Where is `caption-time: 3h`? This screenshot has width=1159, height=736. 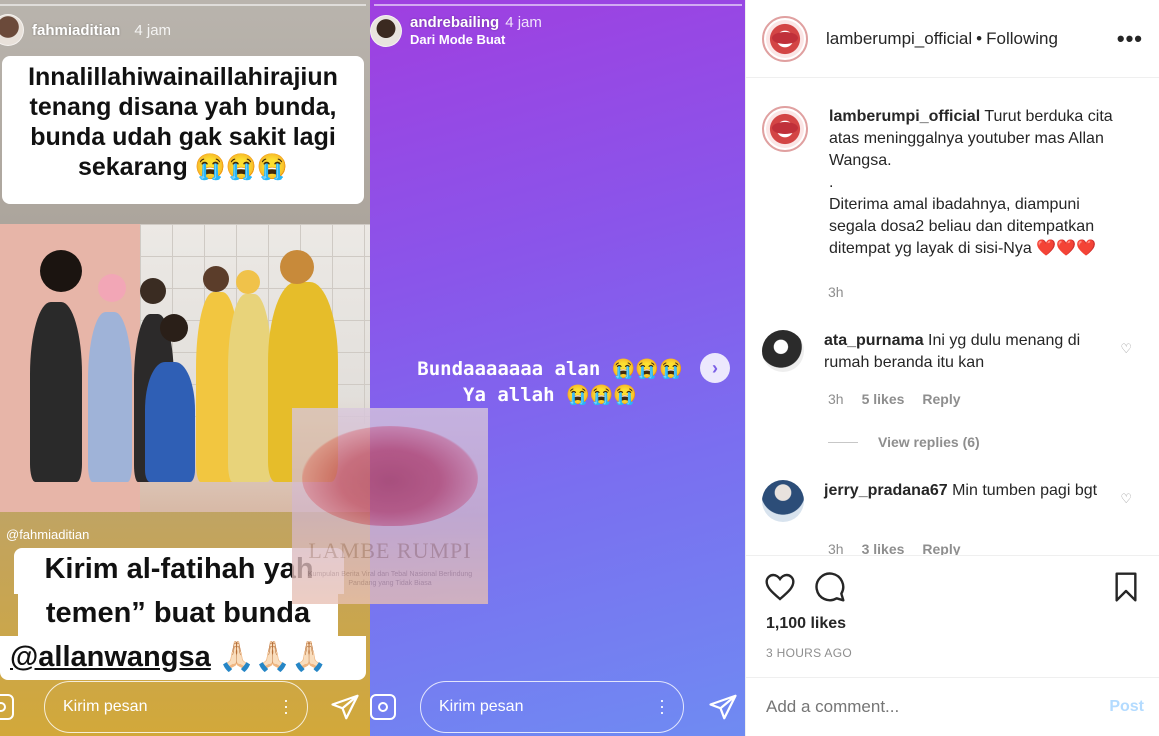 caption-time: 3h is located at coordinates (836, 292).